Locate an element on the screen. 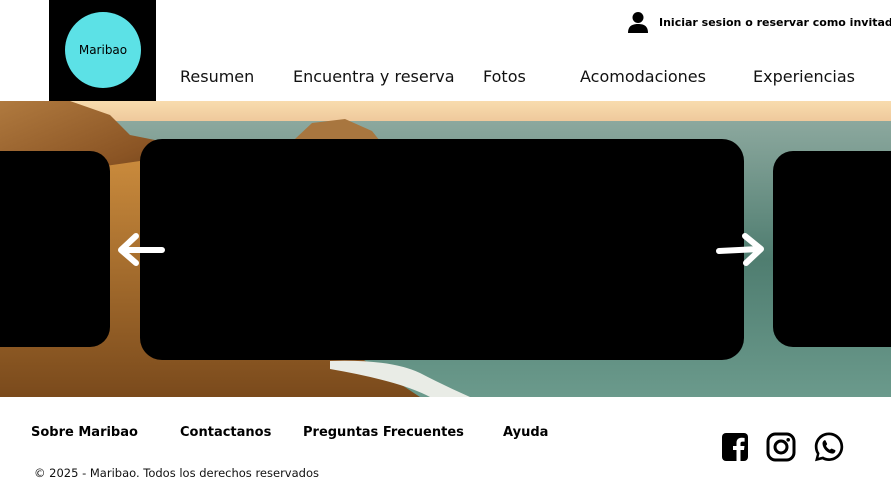  instagram-icon is located at coordinates (781, 447).